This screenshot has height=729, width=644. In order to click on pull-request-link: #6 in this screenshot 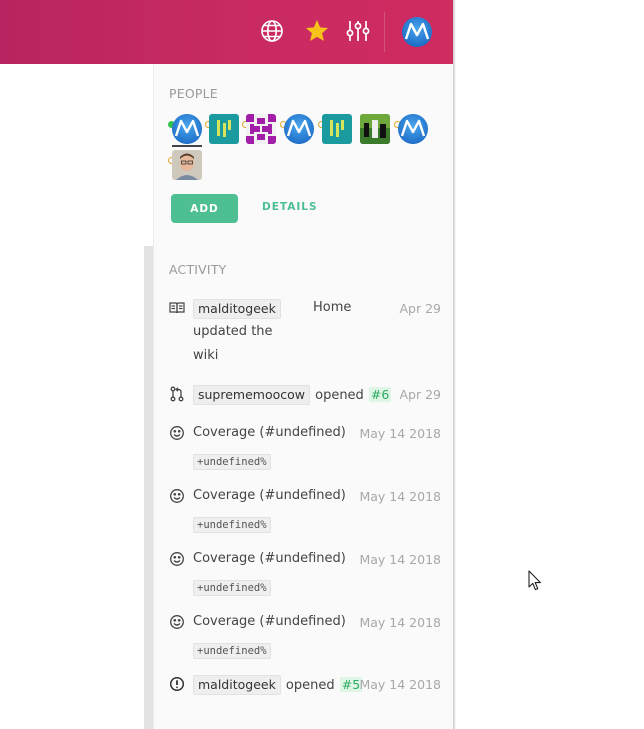, I will do `click(380, 394)`.